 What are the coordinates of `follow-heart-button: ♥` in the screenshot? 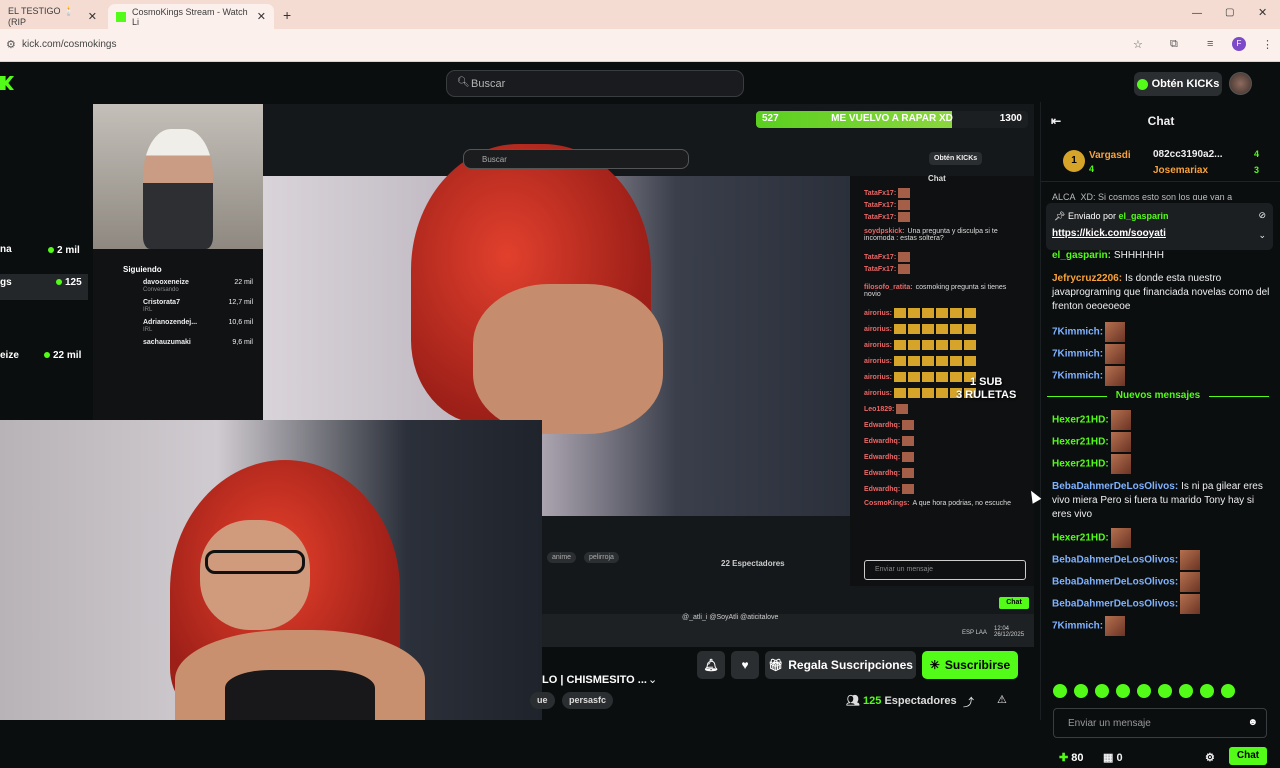 It's located at (745, 665).